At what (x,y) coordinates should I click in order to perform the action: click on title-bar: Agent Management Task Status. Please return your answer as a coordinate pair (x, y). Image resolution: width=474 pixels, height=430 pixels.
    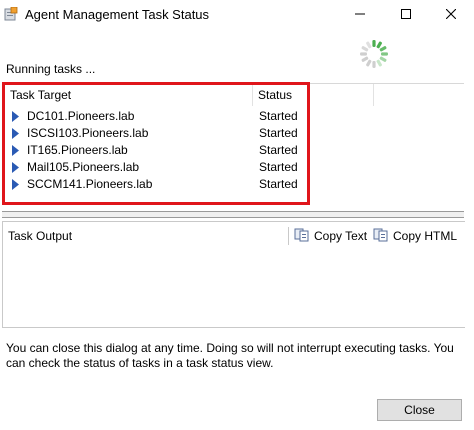
    Looking at the image, I should click on (237, 15).